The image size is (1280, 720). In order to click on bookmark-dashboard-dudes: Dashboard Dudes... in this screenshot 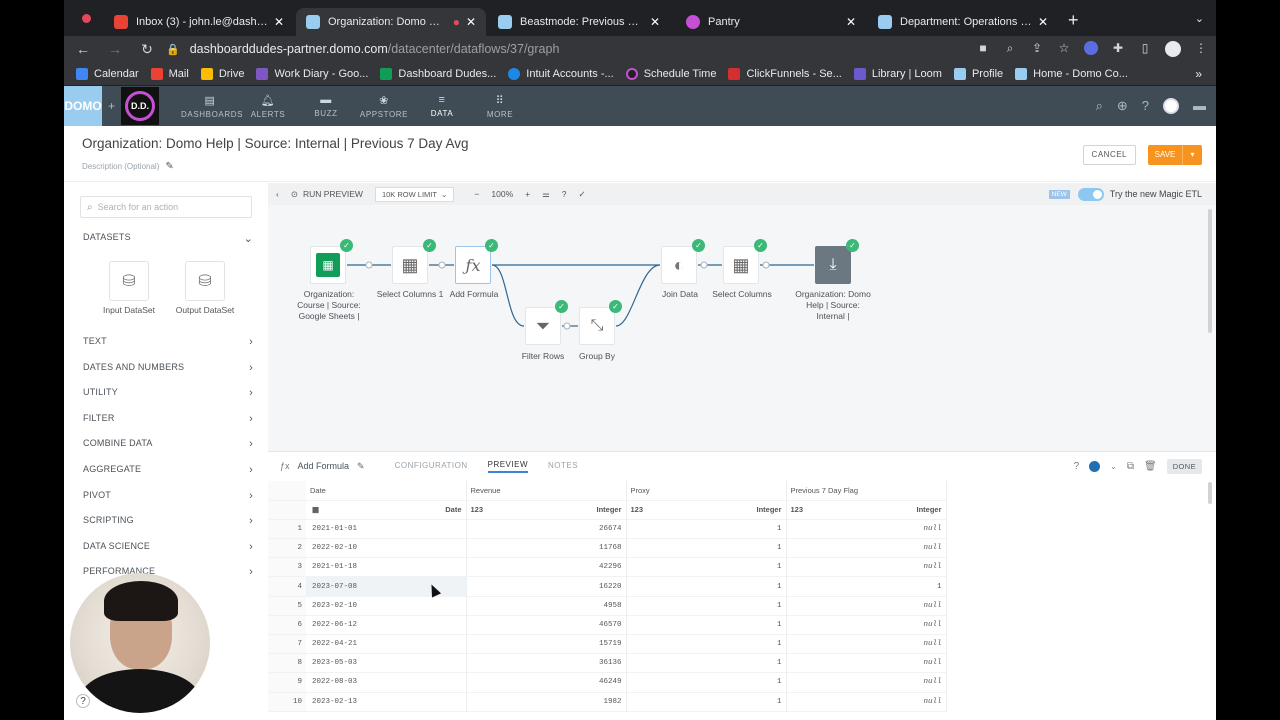, I will do `click(438, 73)`.